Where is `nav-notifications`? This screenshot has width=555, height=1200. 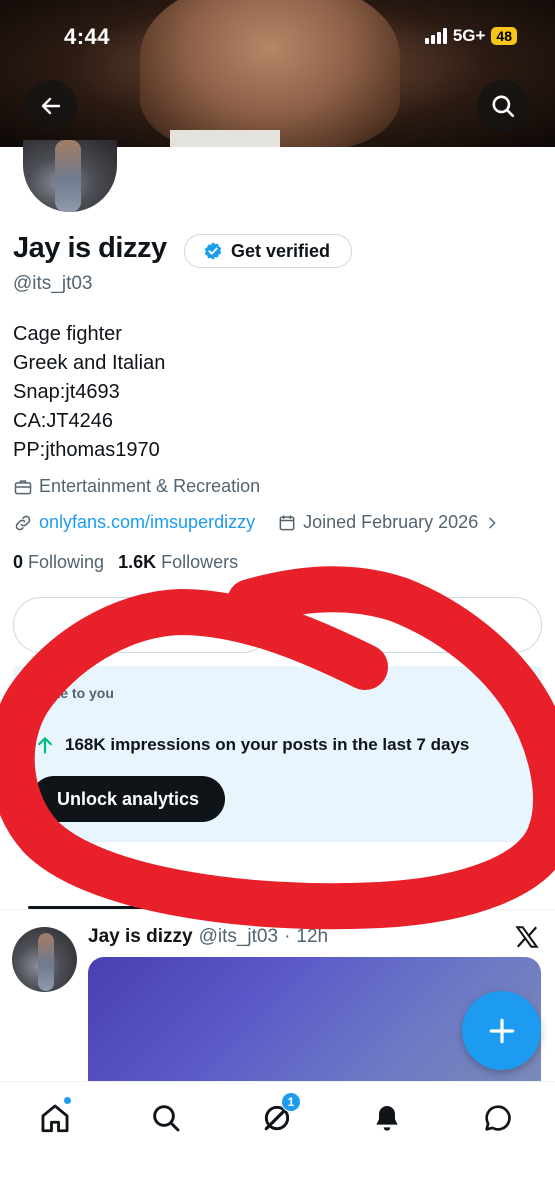
nav-notifications is located at coordinates (387, 1118).